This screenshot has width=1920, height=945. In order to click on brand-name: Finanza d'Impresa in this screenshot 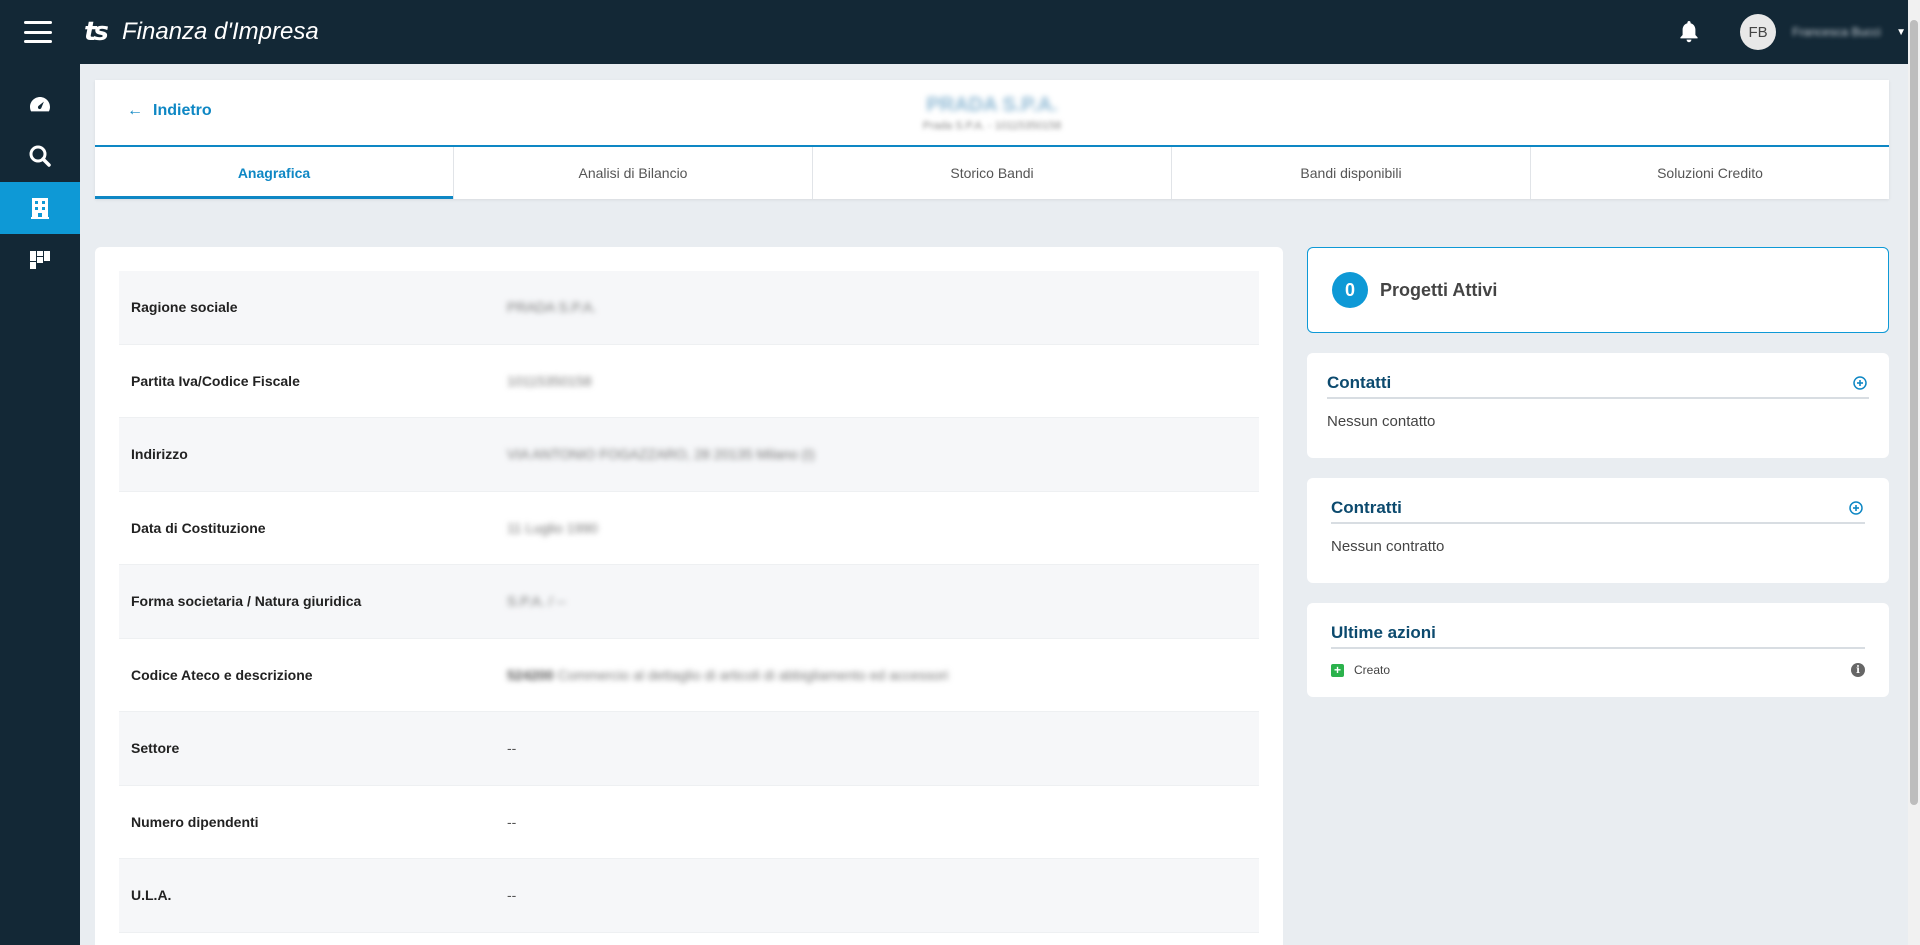, I will do `click(220, 31)`.